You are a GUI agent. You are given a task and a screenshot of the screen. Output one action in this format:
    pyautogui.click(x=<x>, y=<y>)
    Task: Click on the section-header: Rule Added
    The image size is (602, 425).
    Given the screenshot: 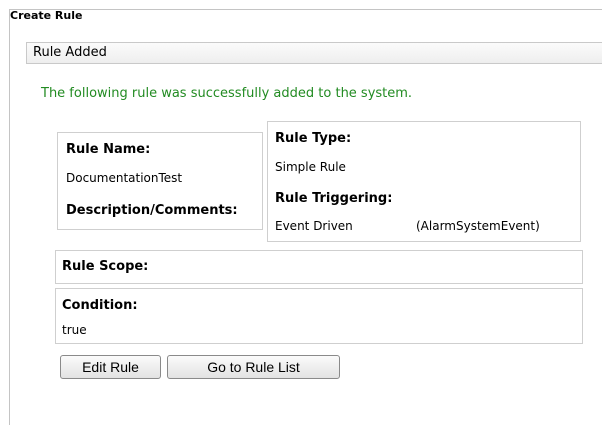 What is the action you would take?
    pyautogui.click(x=314, y=53)
    